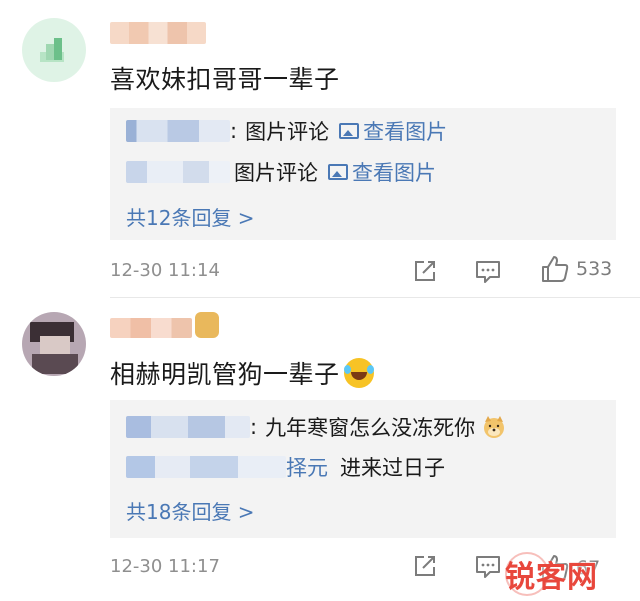 This screenshot has height=601, width=640. I want to click on username-blurred, so click(151, 328).